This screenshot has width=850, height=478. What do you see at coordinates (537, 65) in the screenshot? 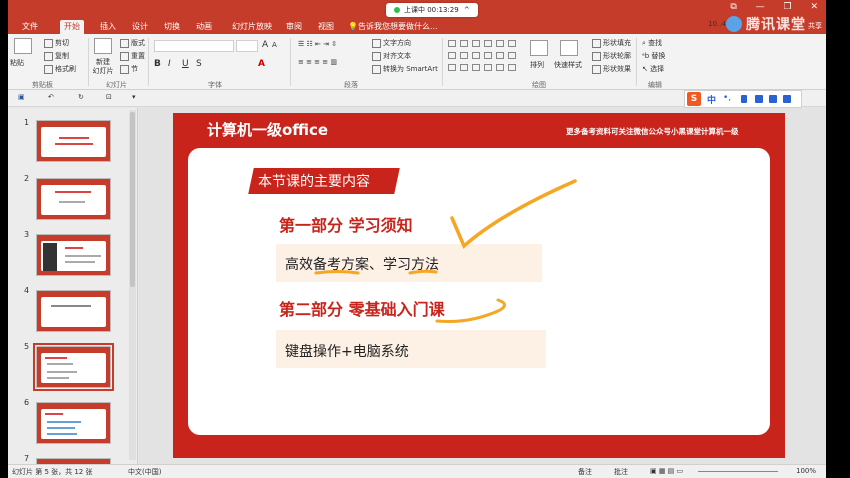
I see `arrange-button: 排列` at bounding box center [537, 65].